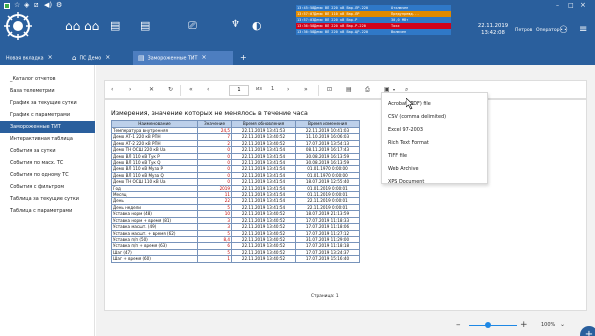 The width and height of the screenshot is (595, 336). I want to click on next-page-icon: ›, so click(288, 90).